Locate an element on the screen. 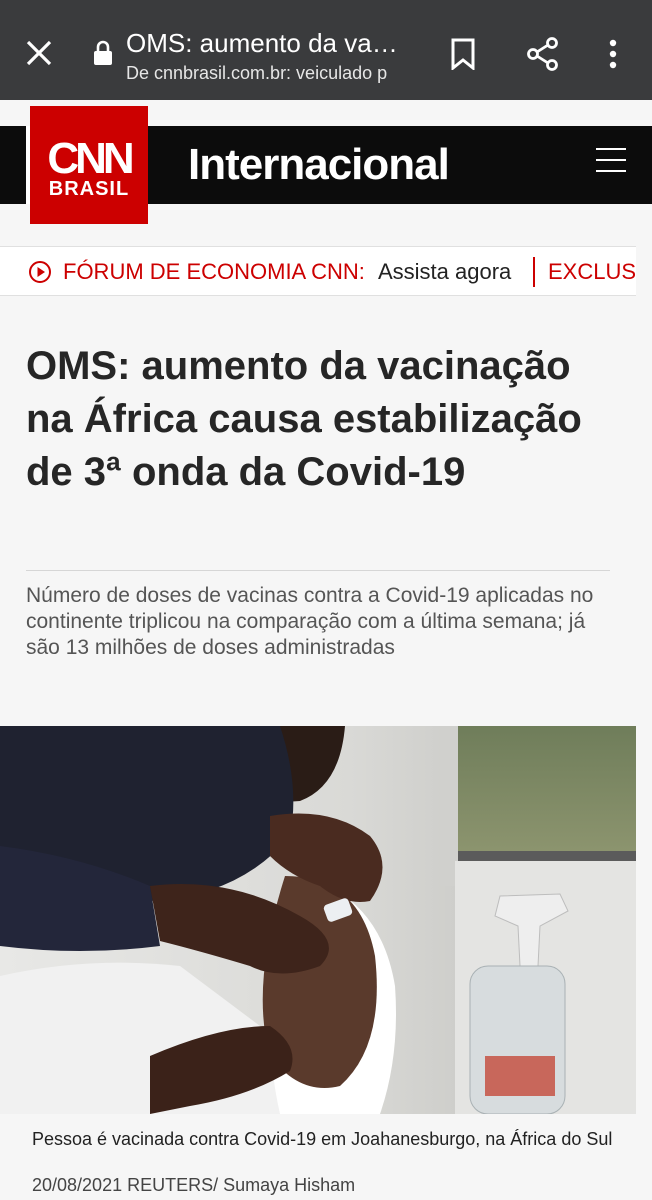  hamburger-icon is located at coordinates (612, 160).